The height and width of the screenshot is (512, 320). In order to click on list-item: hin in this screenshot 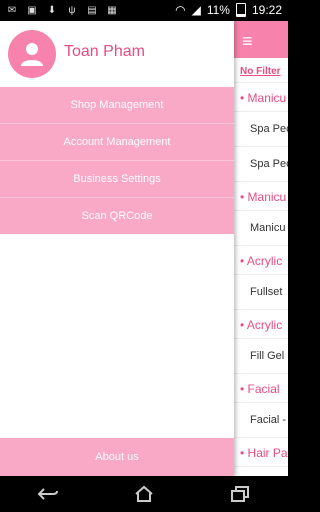, I will do `click(261, 471)`.